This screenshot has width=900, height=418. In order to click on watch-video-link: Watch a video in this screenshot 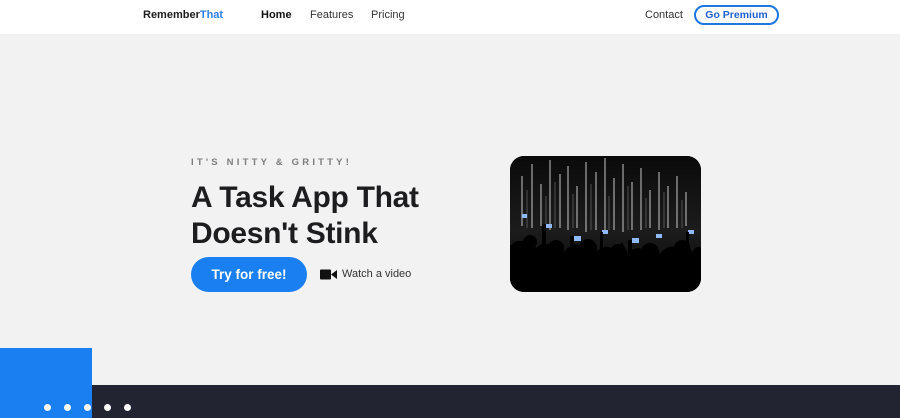, I will do `click(365, 274)`.